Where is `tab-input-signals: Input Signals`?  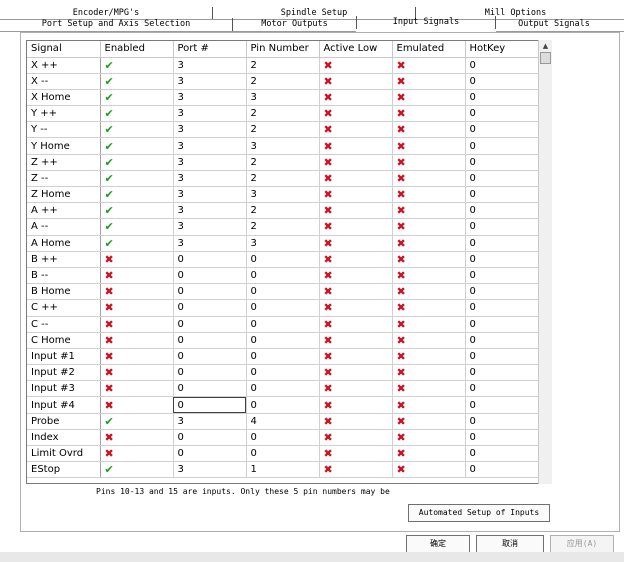
tab-input-signals: Input Signals is located at coordinates (426, 22).